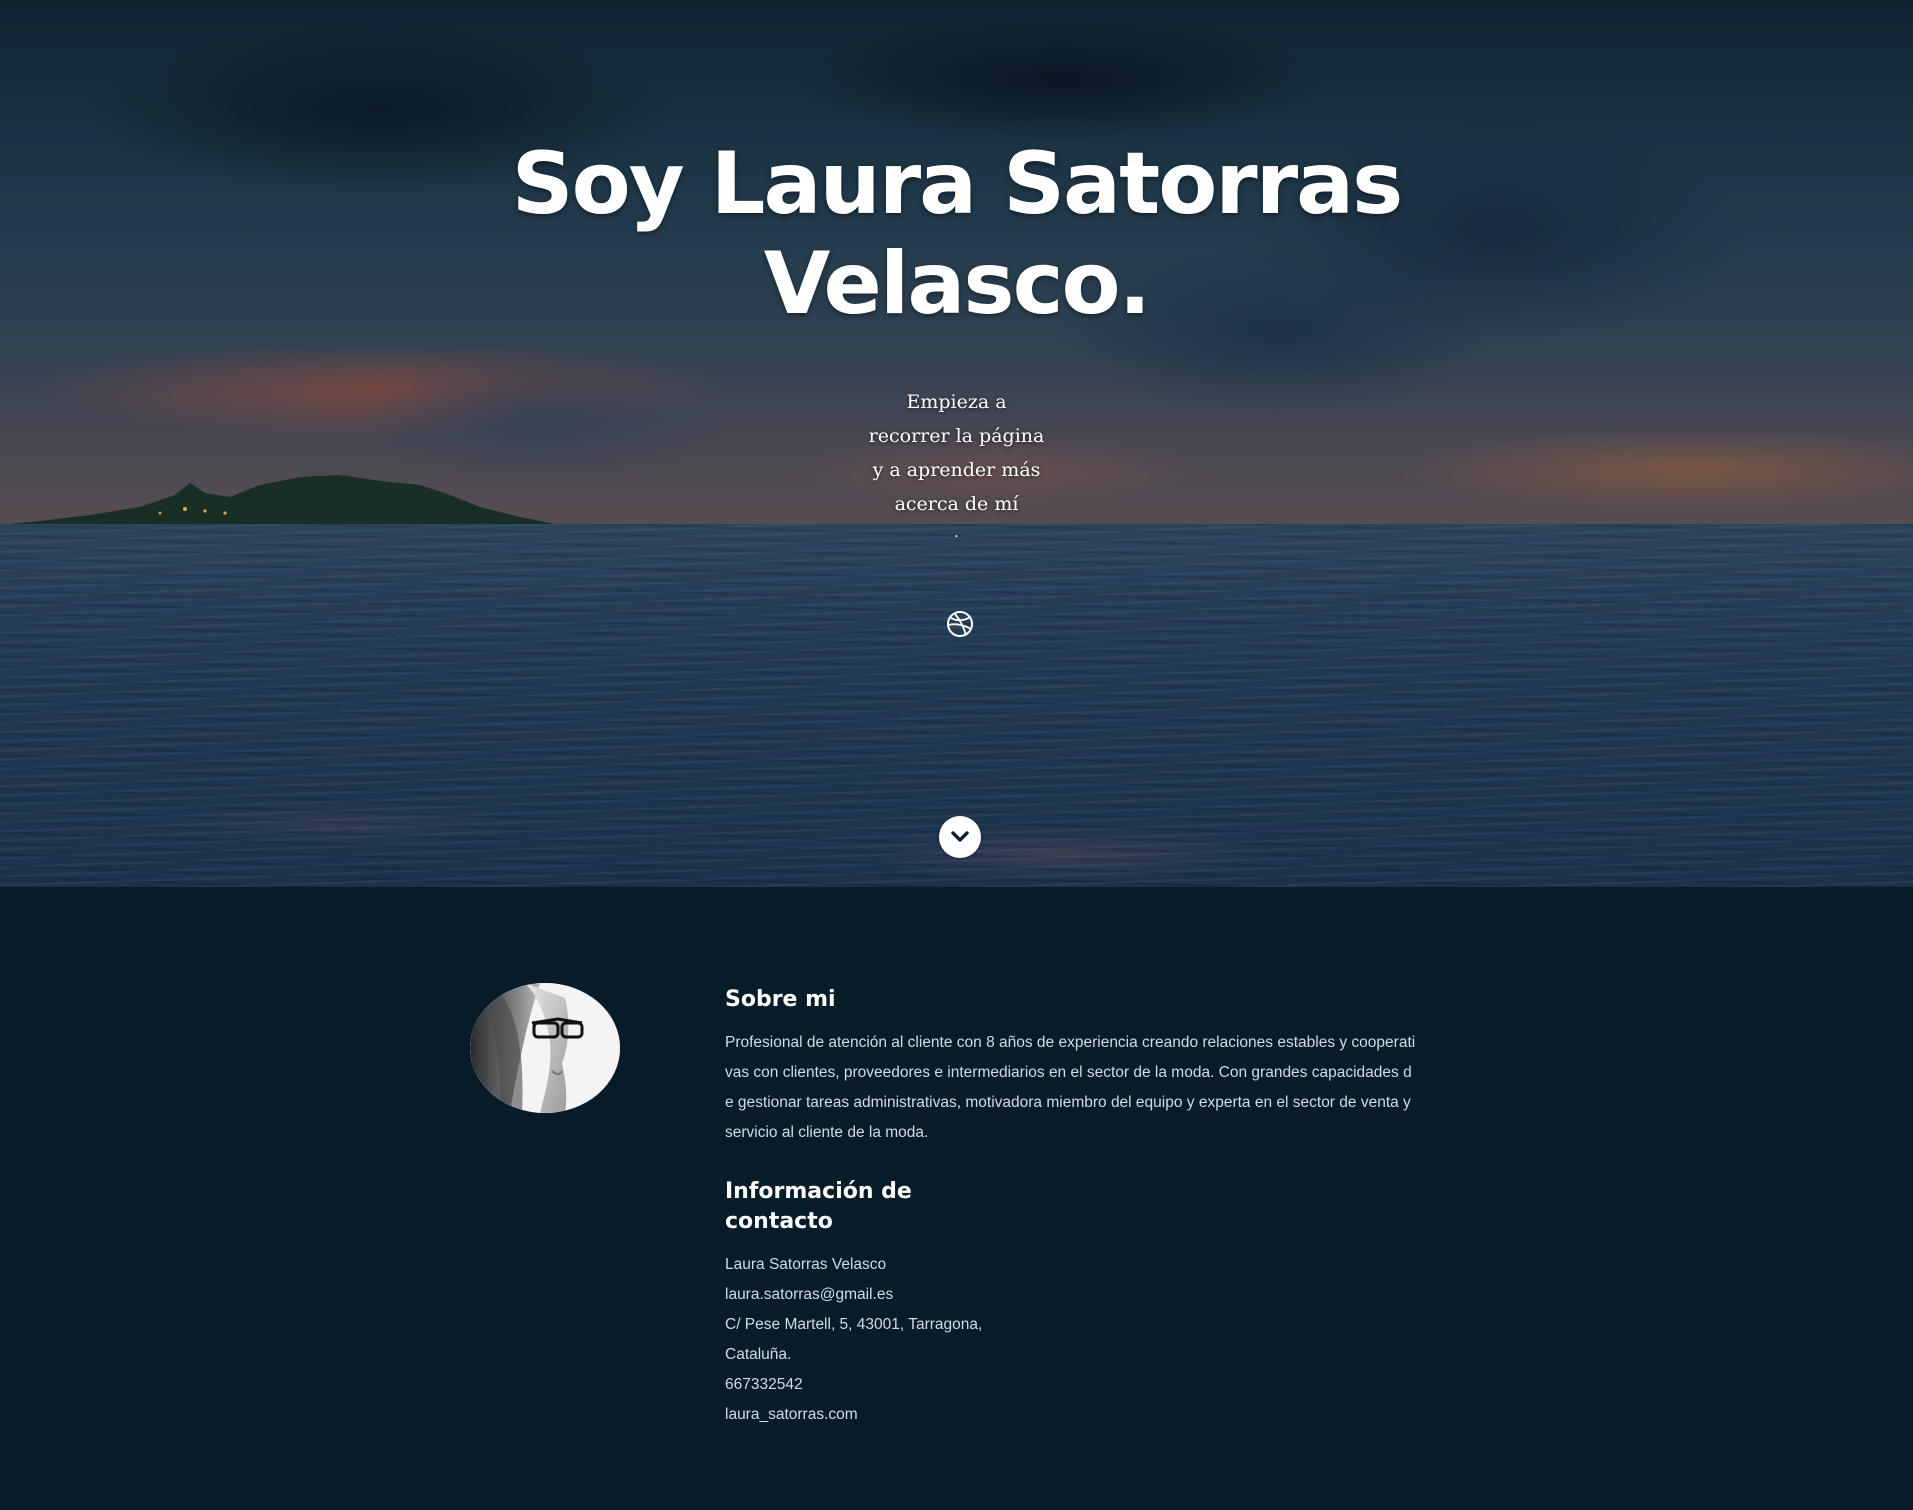 The height and width of the screenshot is (1510, 1913). Describe the element at coordinates (956, 470) in the screenshot. I see `hero-subtitle-line: y a aprender más` at that location.